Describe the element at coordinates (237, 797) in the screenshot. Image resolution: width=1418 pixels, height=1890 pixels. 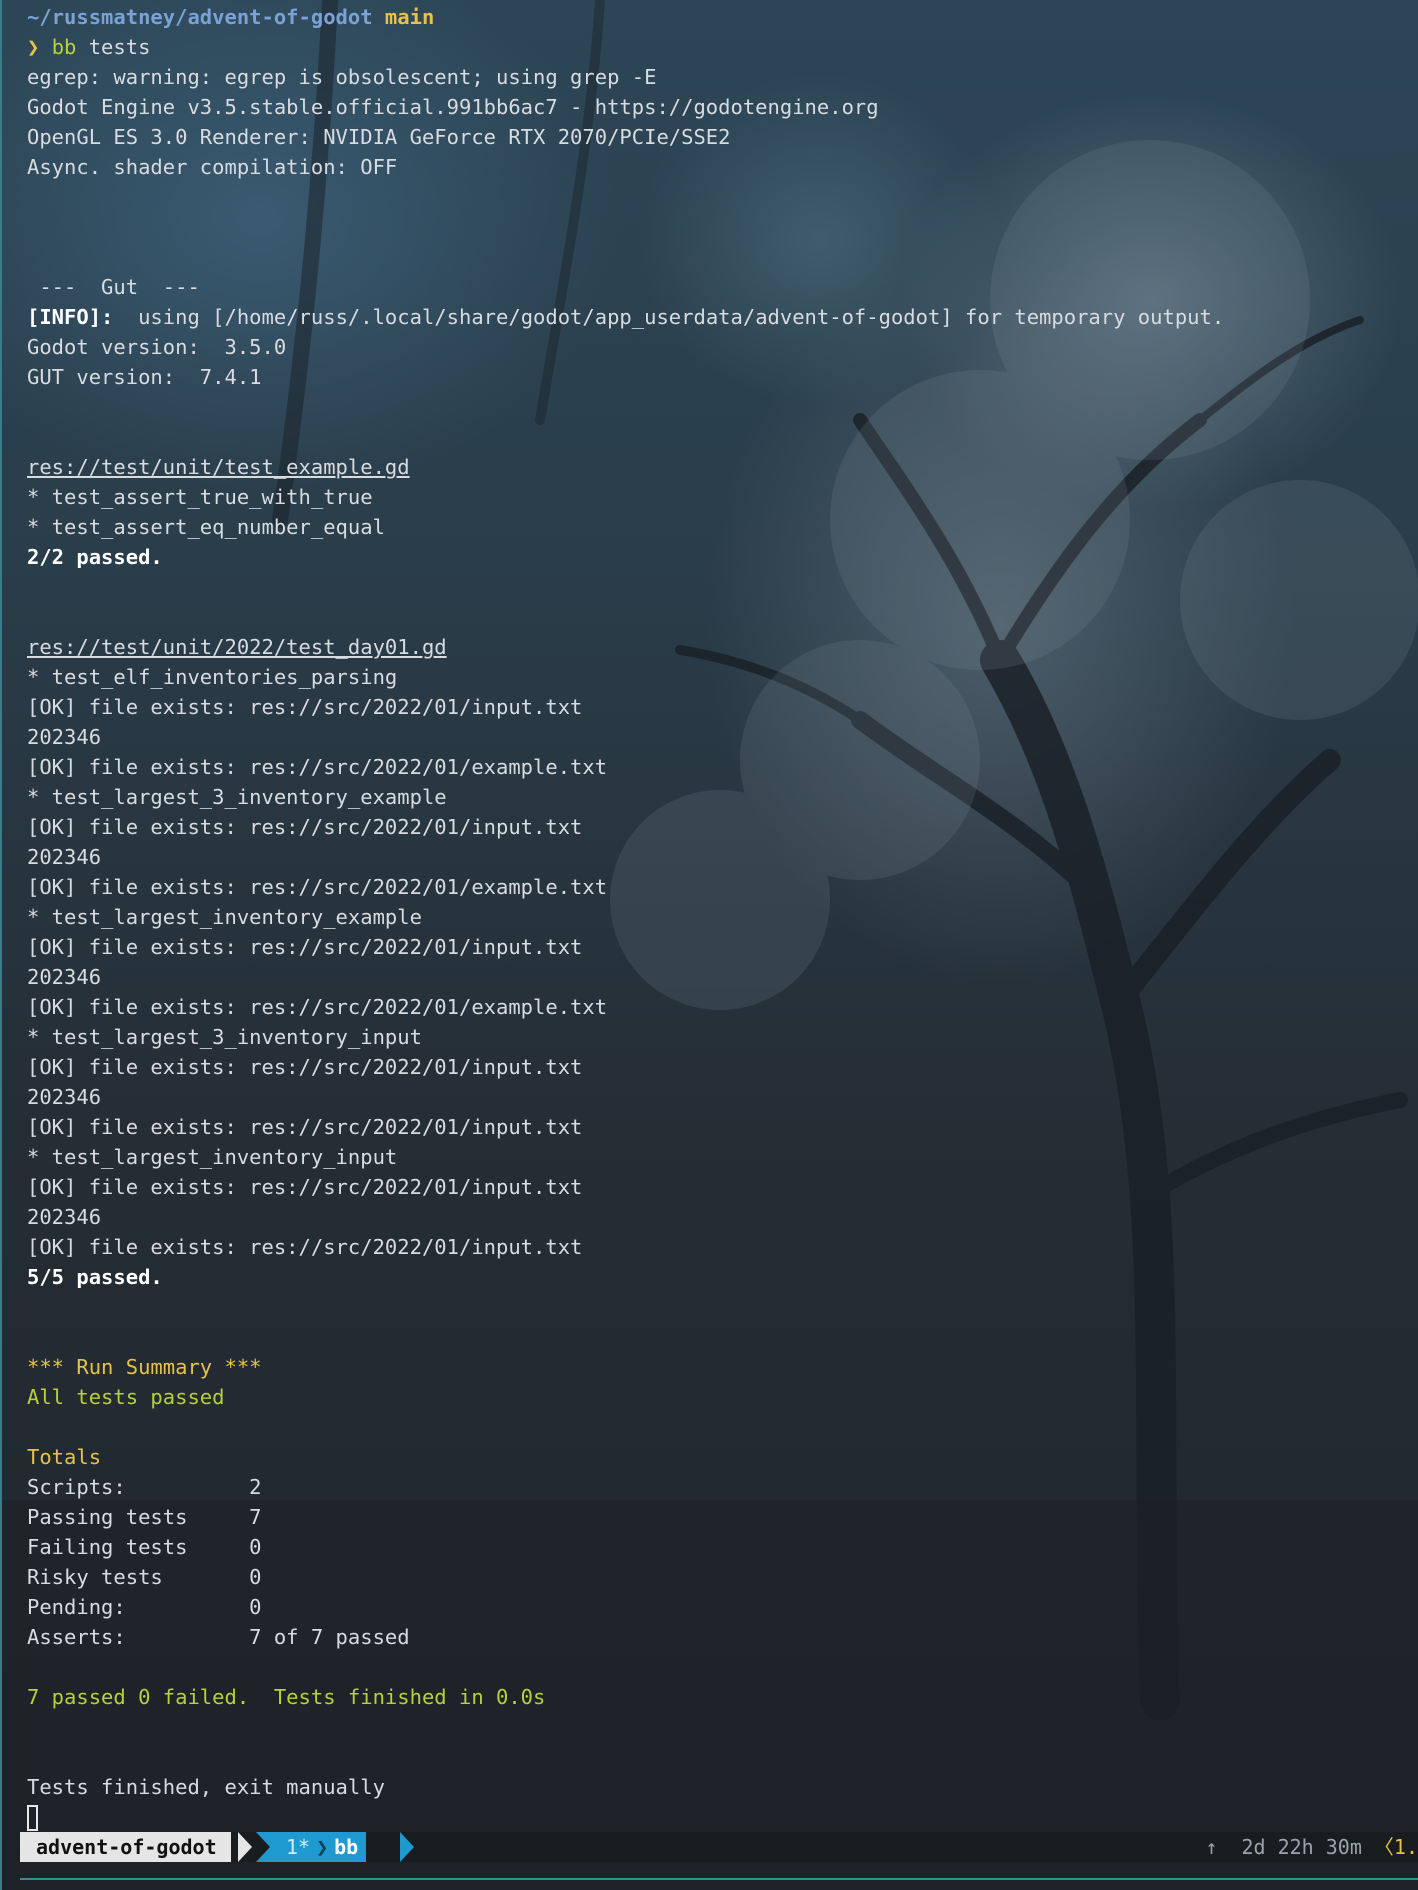
I see `test-output-line: * test_largest_3_inventory_example` at that location.